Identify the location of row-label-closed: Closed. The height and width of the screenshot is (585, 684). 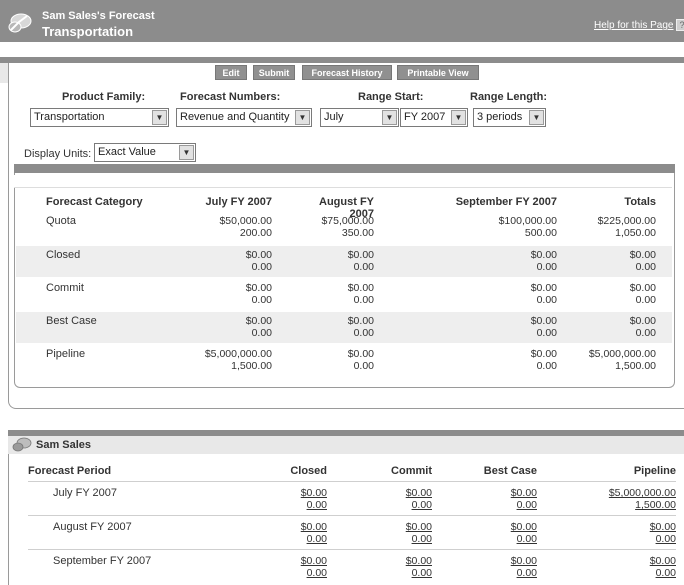
(63, 255).